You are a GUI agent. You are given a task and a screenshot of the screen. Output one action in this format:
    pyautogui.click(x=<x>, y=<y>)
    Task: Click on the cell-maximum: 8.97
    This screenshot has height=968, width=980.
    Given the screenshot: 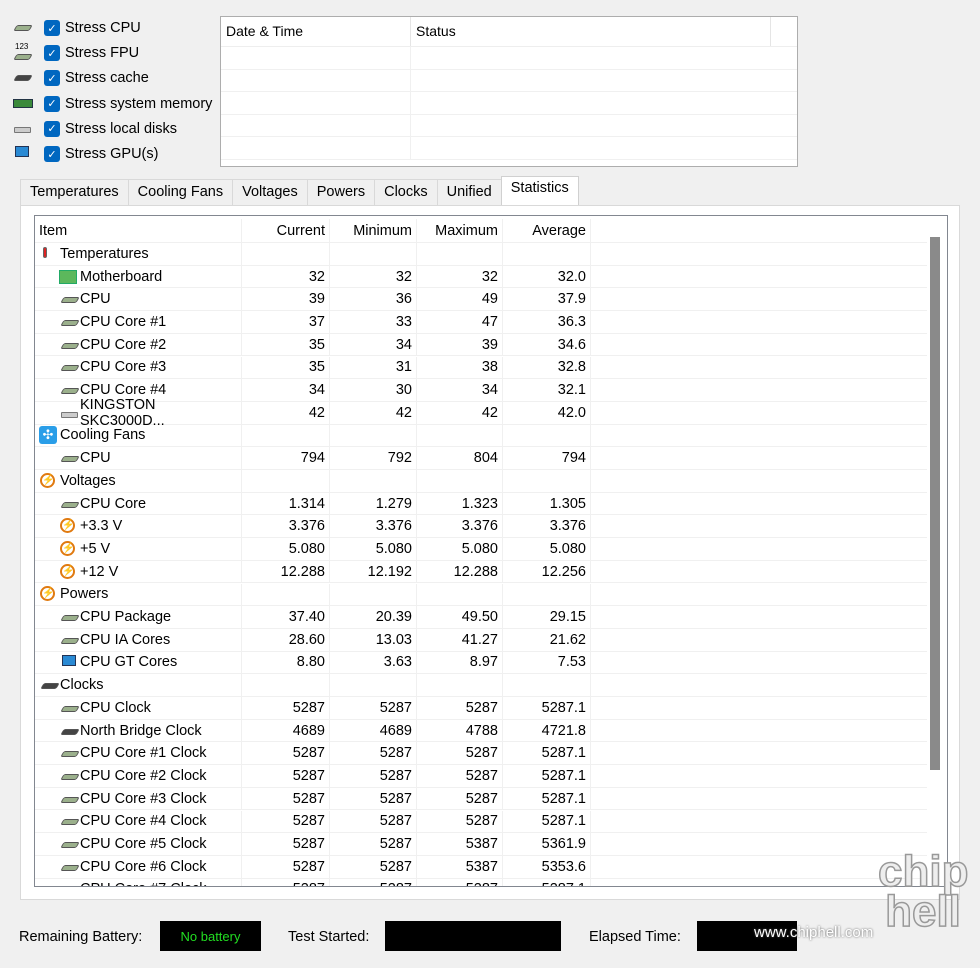 What is the action you would take?
    pyautogui.click(x=460, y=662)
    